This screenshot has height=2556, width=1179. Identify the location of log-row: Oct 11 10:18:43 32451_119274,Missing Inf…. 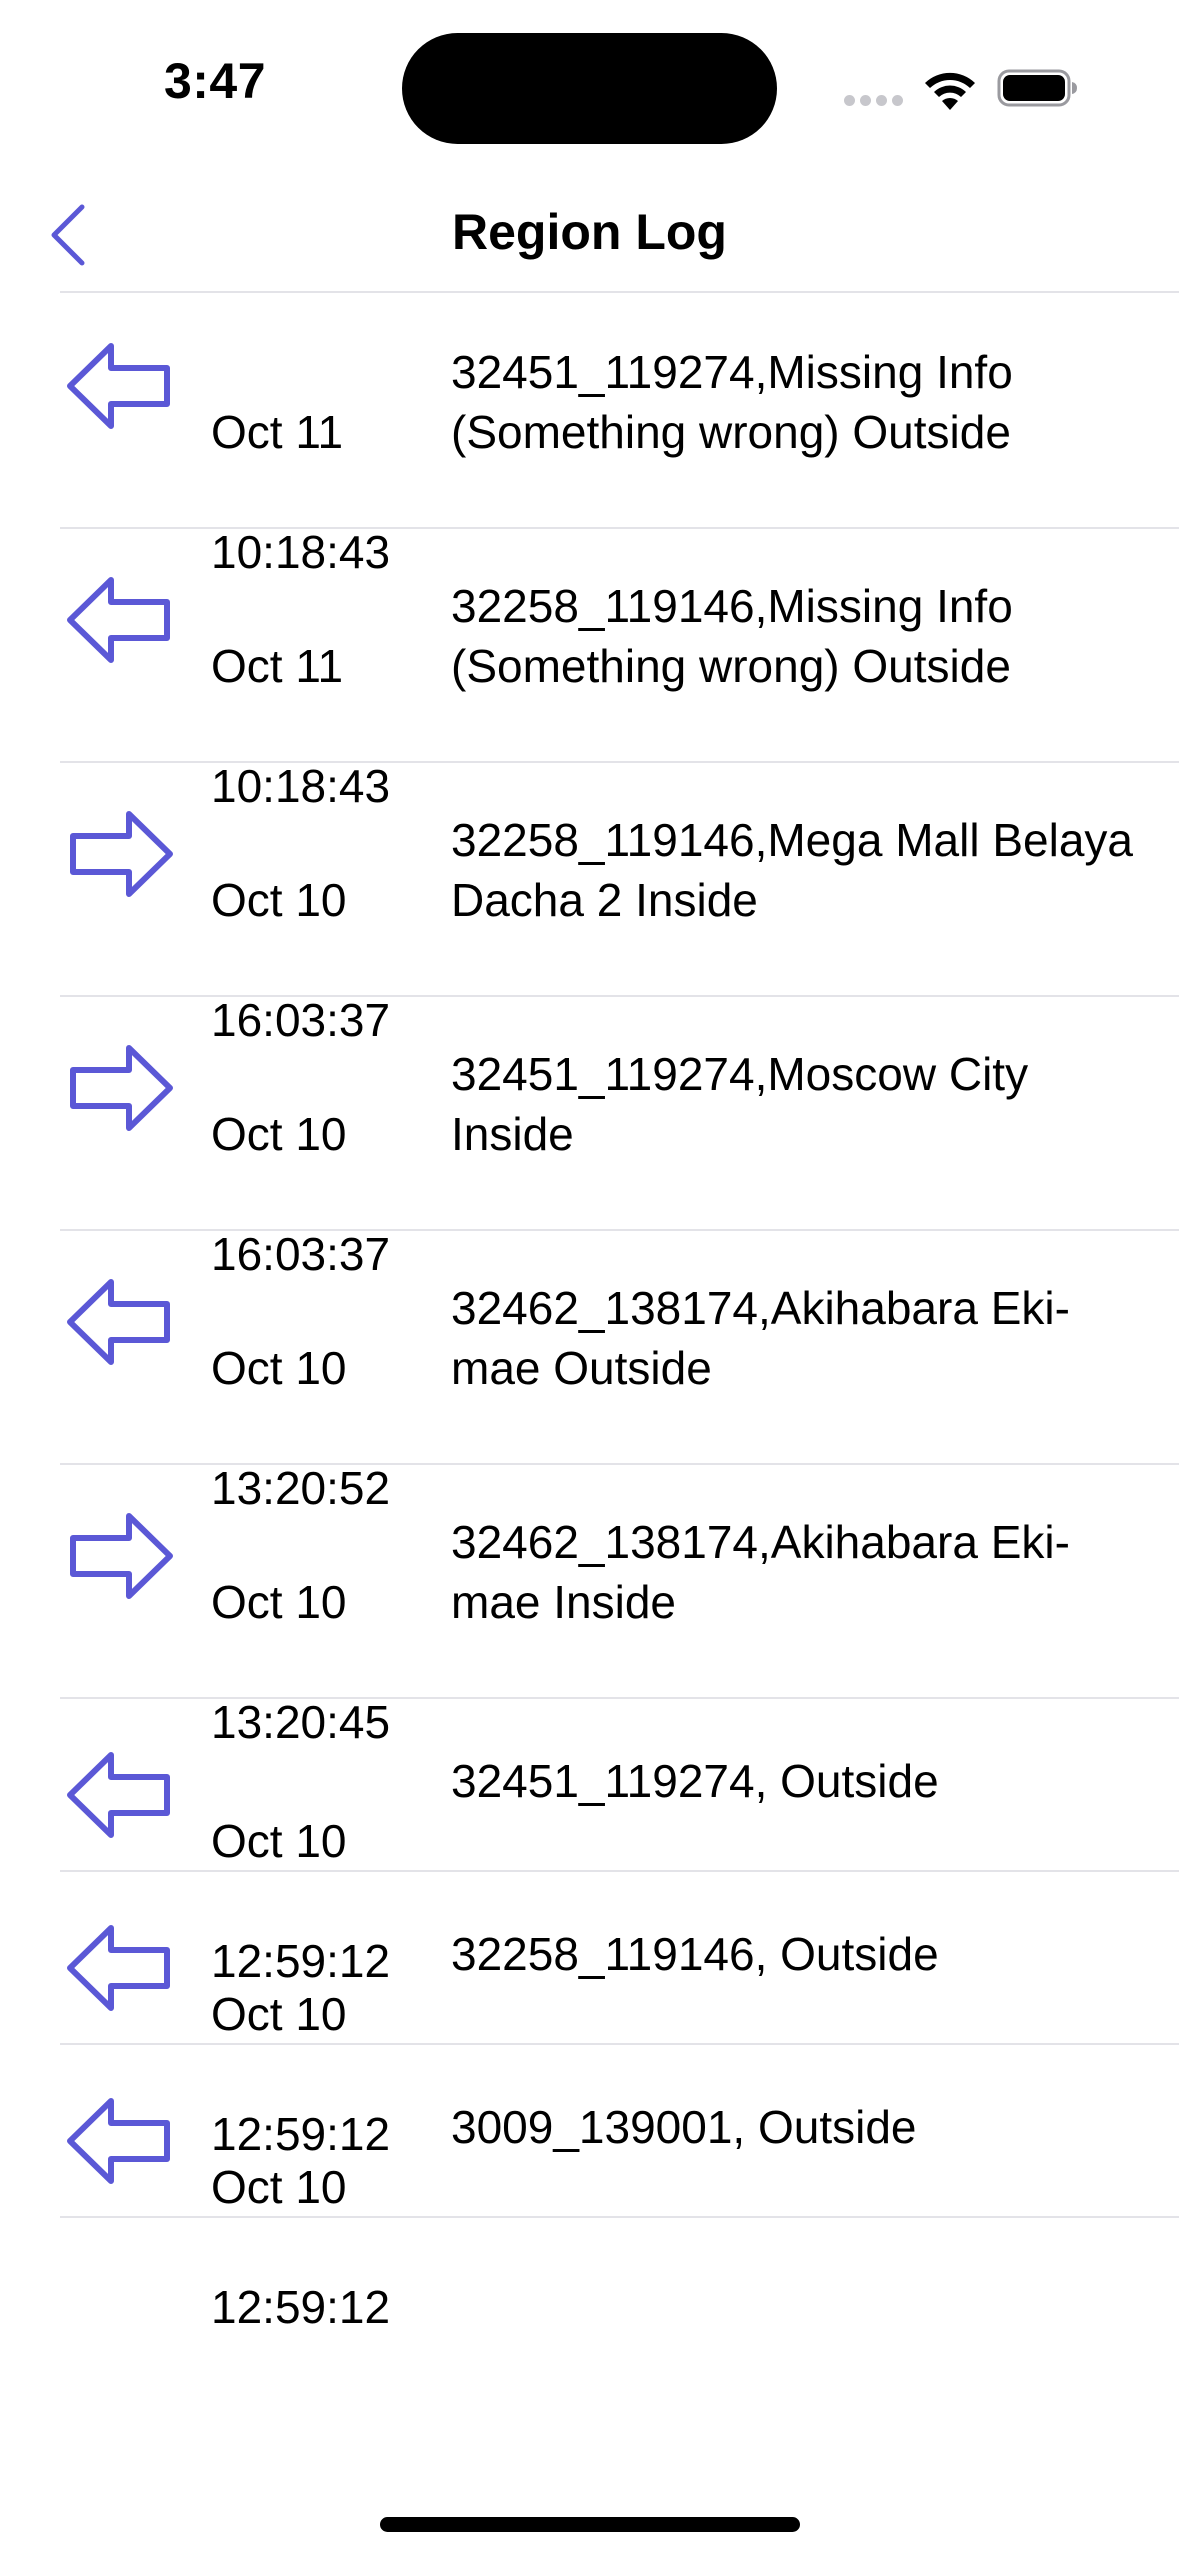
(589, 436).